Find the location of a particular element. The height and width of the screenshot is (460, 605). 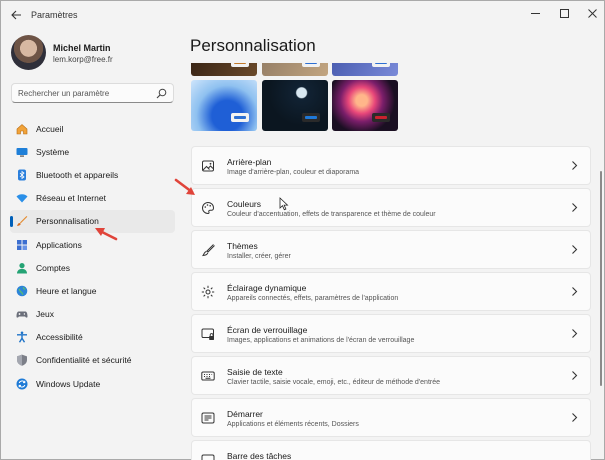

sidebar-item-jeux: Jeux is located at coordinates (92, 314).